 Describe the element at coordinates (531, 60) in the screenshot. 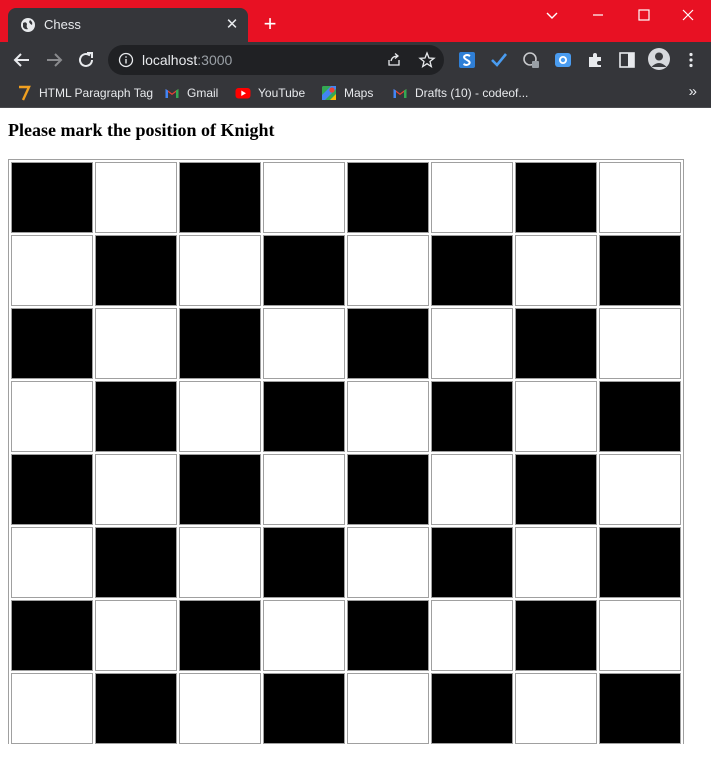

I see `sync-extension-icon` at that location.